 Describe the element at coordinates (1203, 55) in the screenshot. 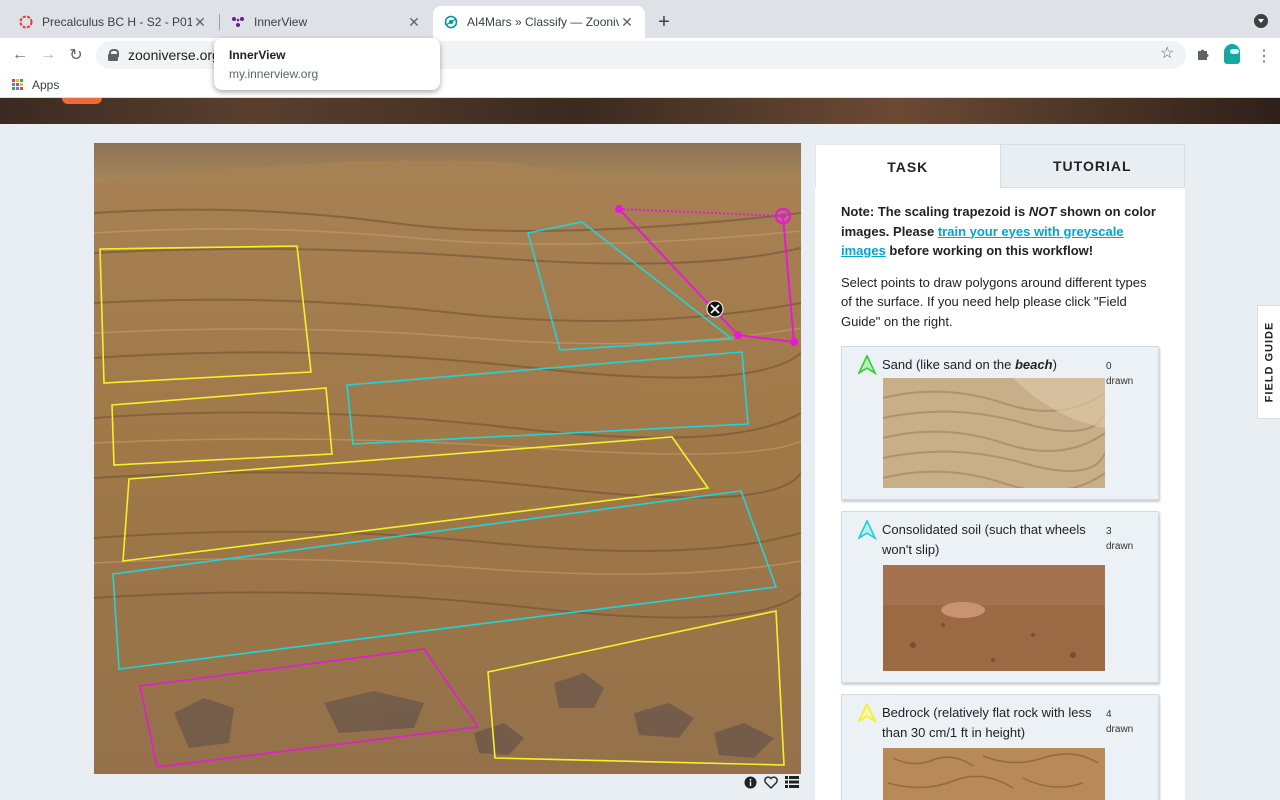

I see `extensions-puzzle-icon` at that location.